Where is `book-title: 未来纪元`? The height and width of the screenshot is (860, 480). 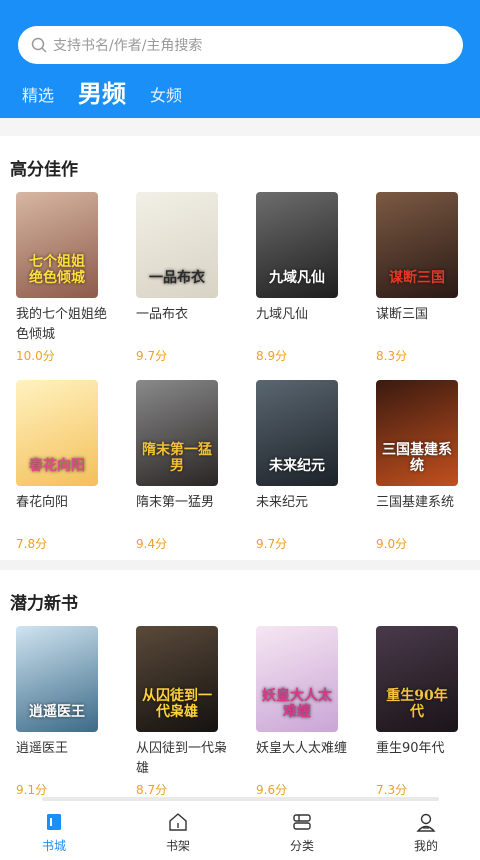 book-title: 未来纪元 is located at coordinates (306, 503).